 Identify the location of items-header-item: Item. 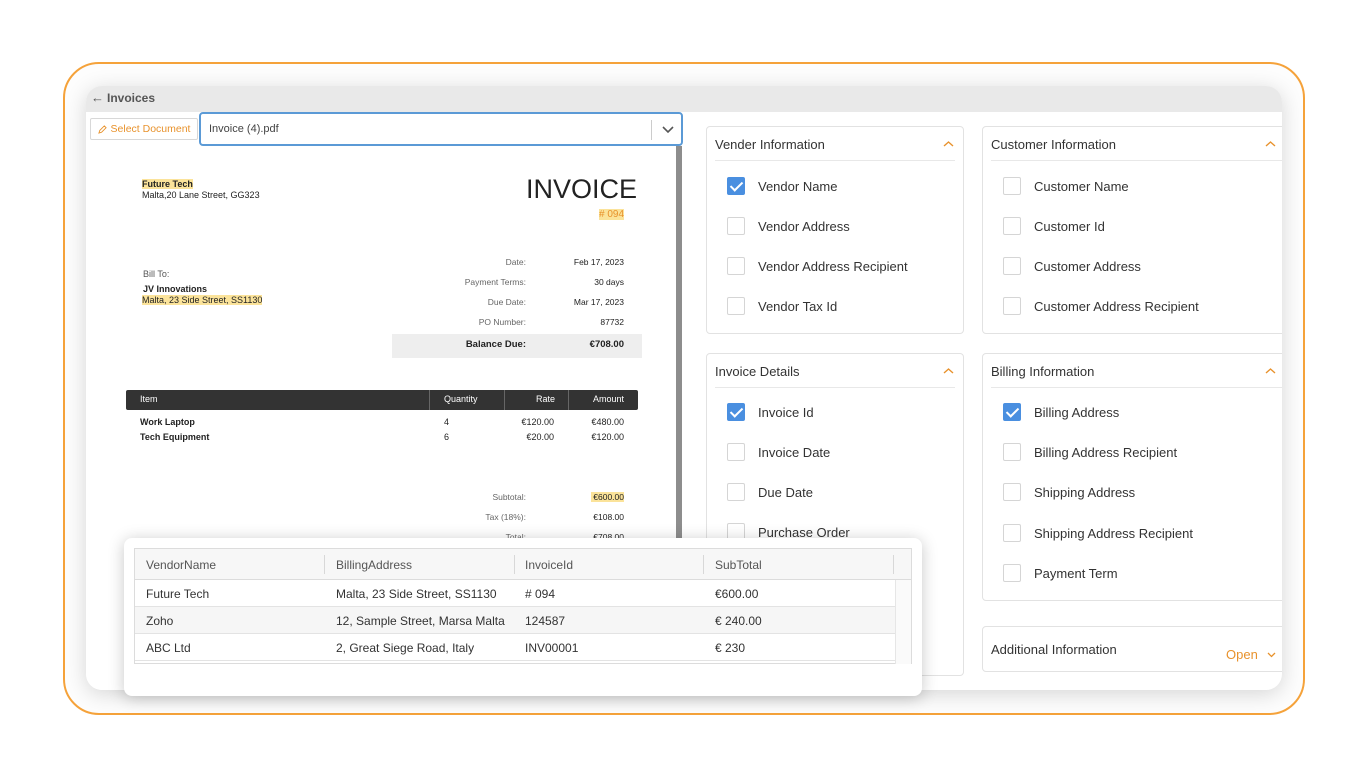
(149, 399).